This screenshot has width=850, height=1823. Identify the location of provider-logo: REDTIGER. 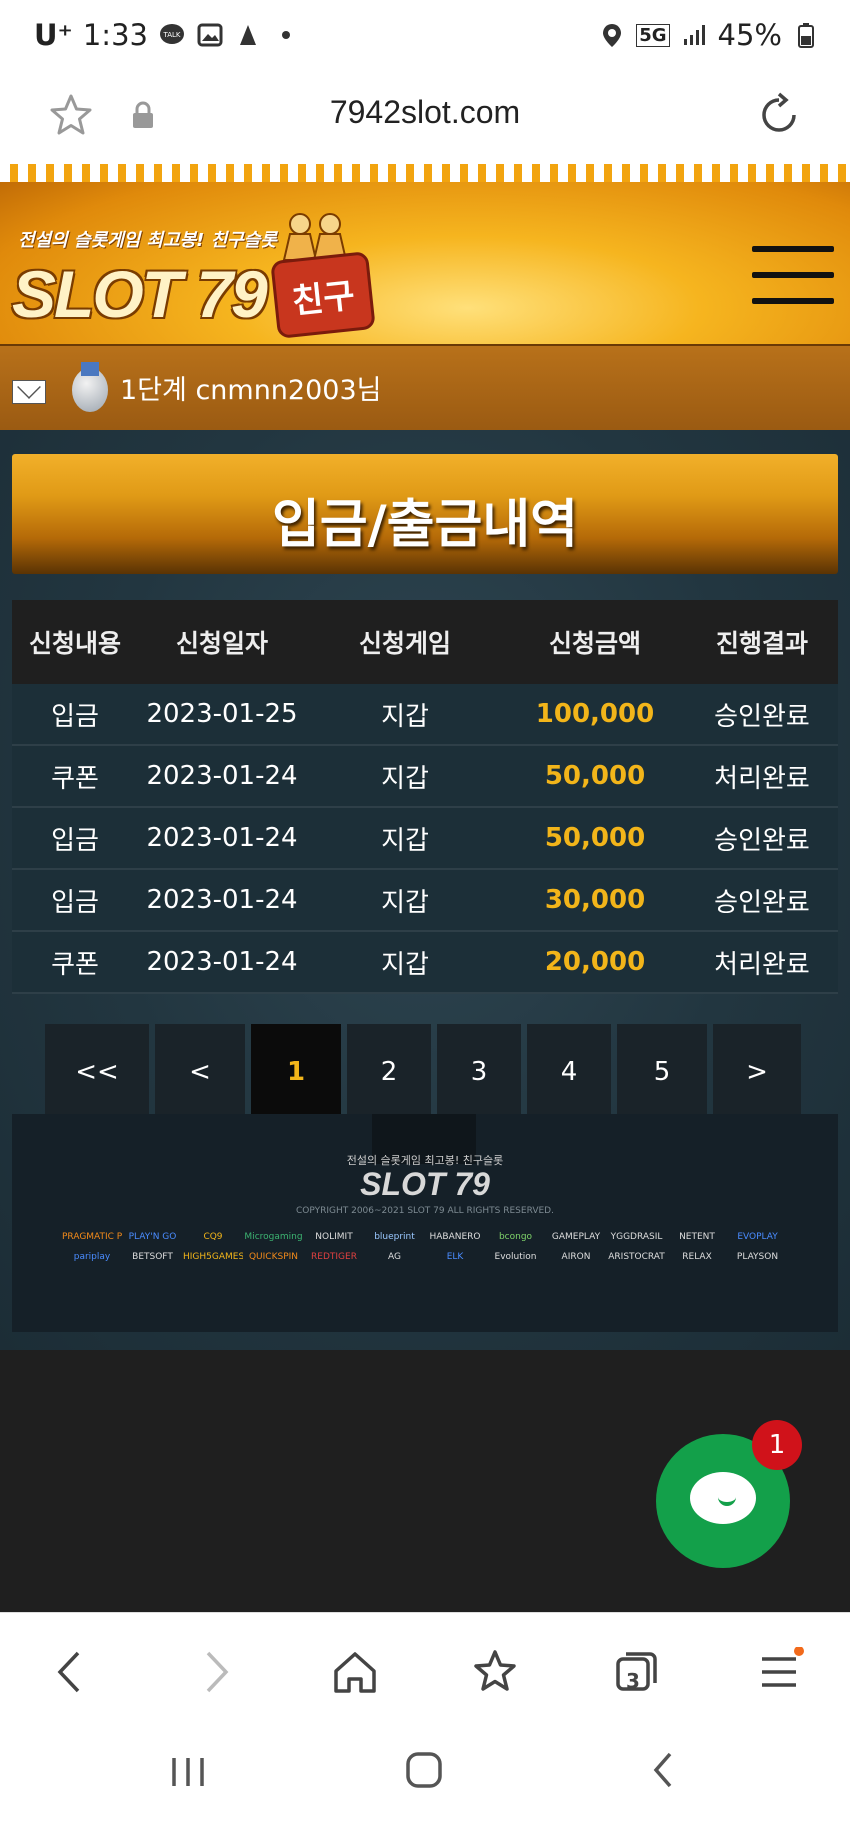
(334, 1257).